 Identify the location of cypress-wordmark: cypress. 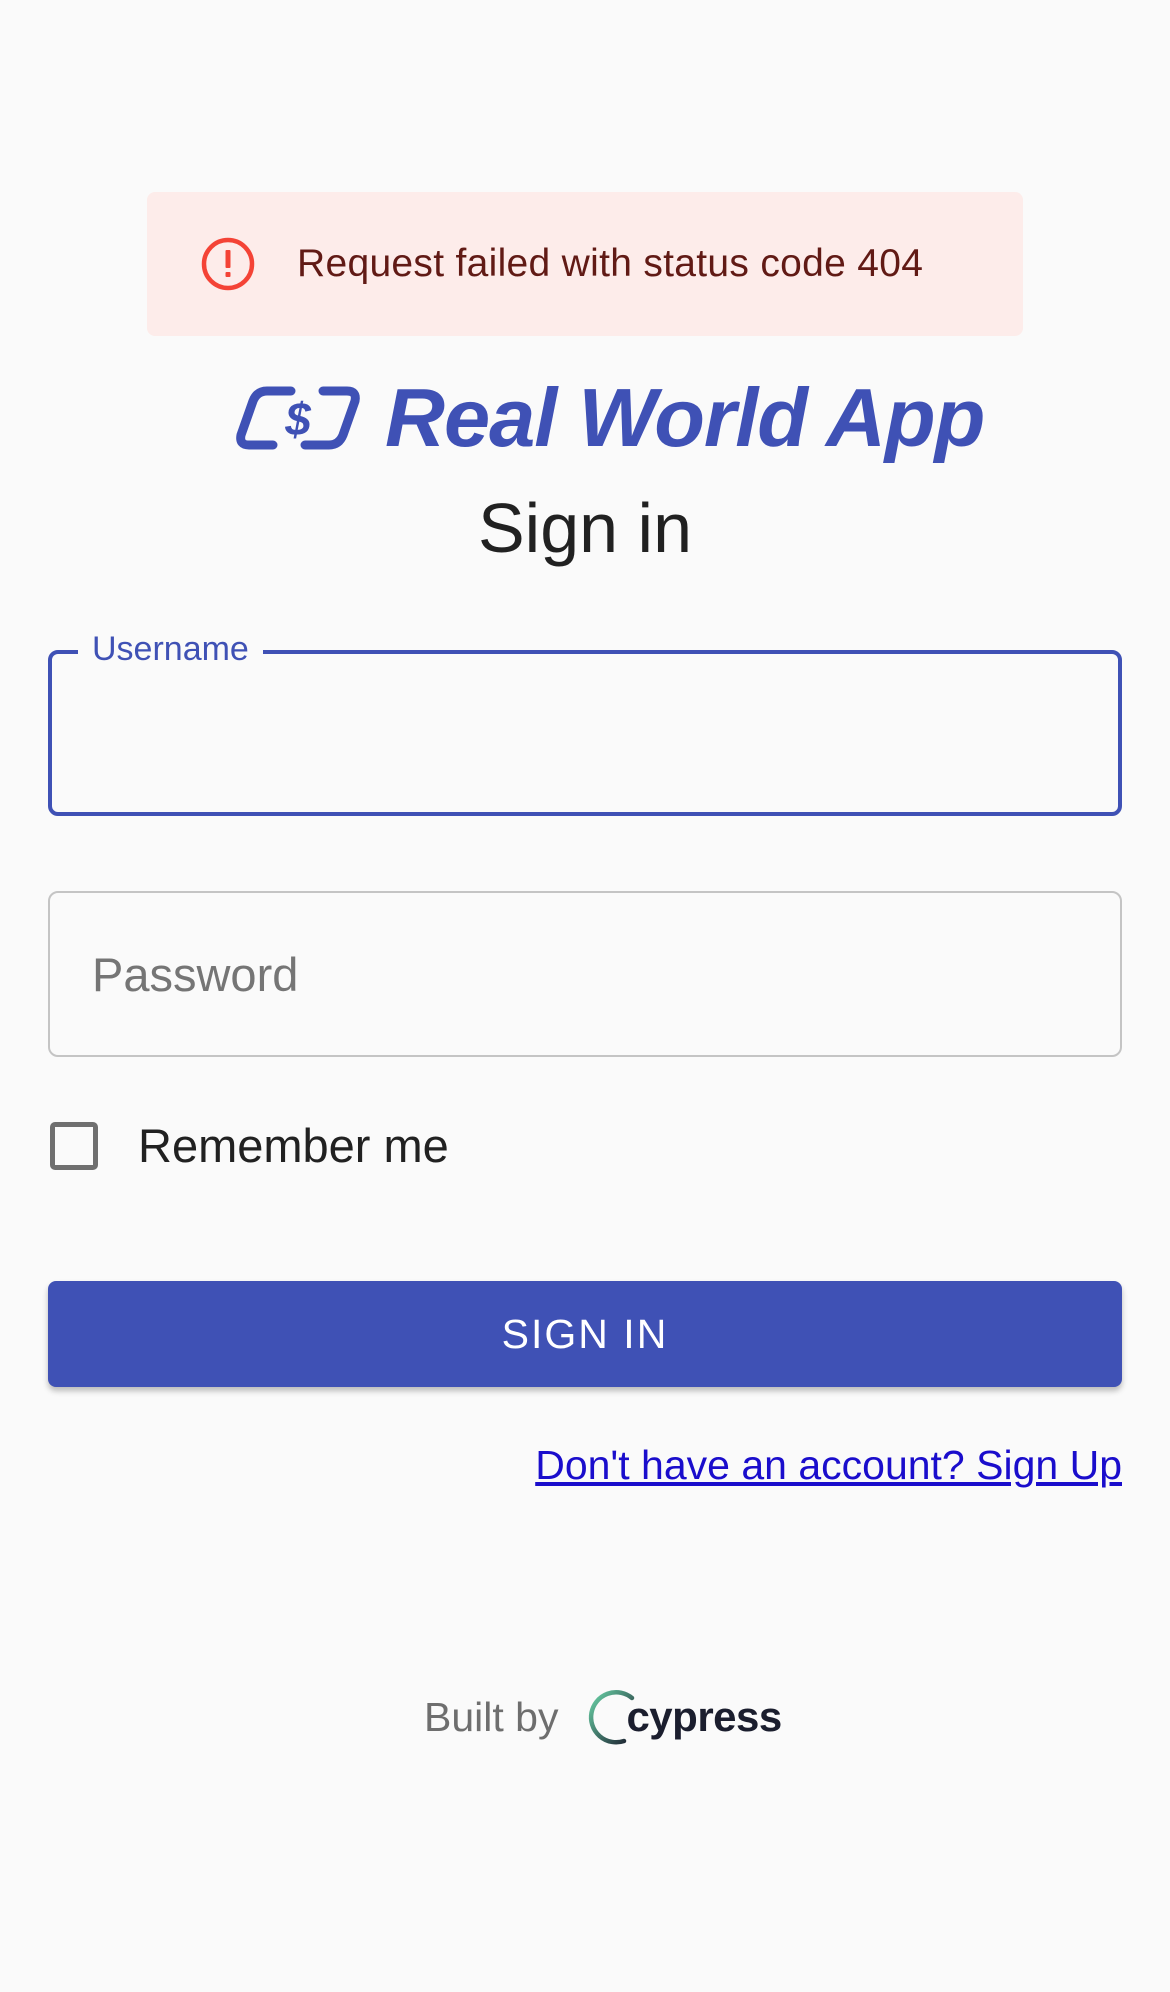
(704, 1716).